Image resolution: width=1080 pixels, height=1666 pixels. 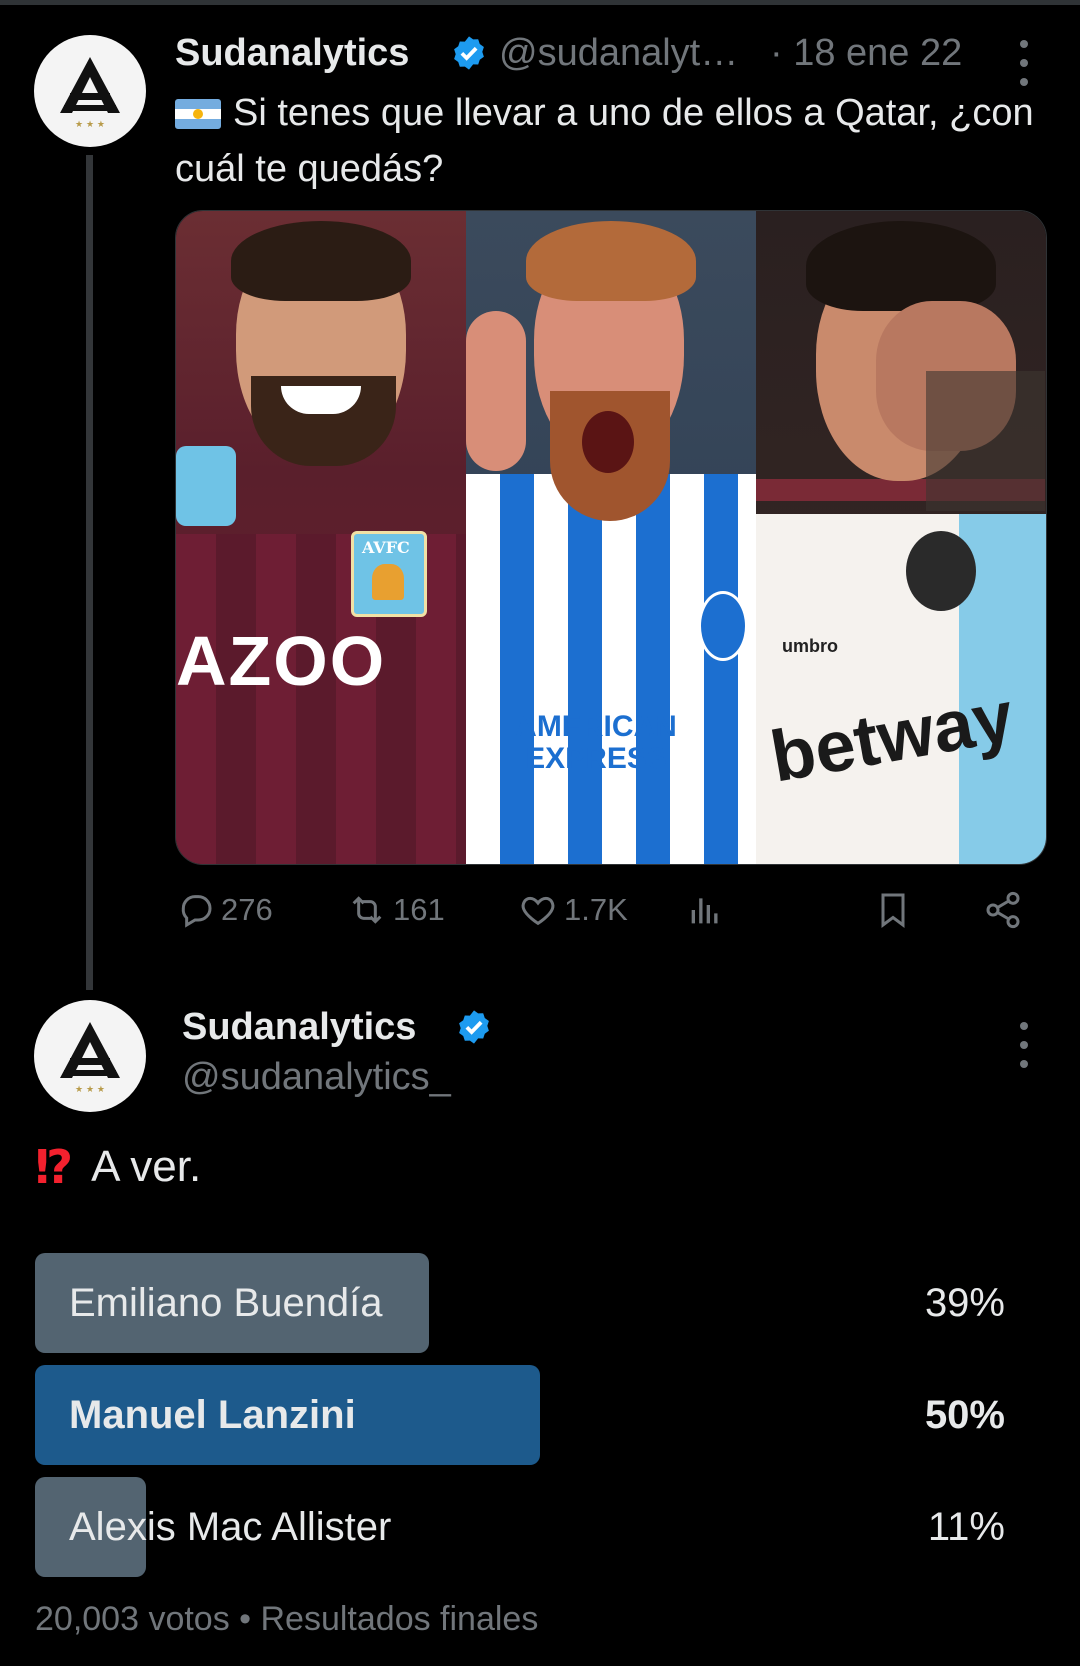 What do you see at coordinates (316, 1077) in the screenshot?
I see `author-handle: @sudanalytics_` at bounding box center [316, 1077].